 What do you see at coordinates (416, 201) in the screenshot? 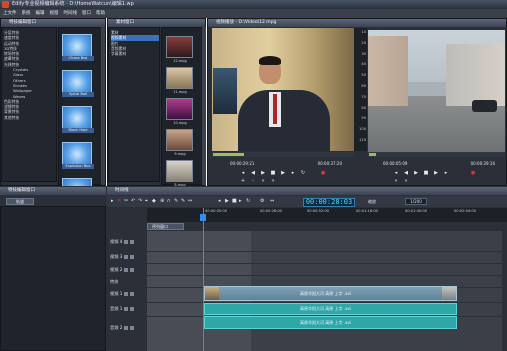
I see `zoom-select: 1/200` at bounding box center [416, 201].